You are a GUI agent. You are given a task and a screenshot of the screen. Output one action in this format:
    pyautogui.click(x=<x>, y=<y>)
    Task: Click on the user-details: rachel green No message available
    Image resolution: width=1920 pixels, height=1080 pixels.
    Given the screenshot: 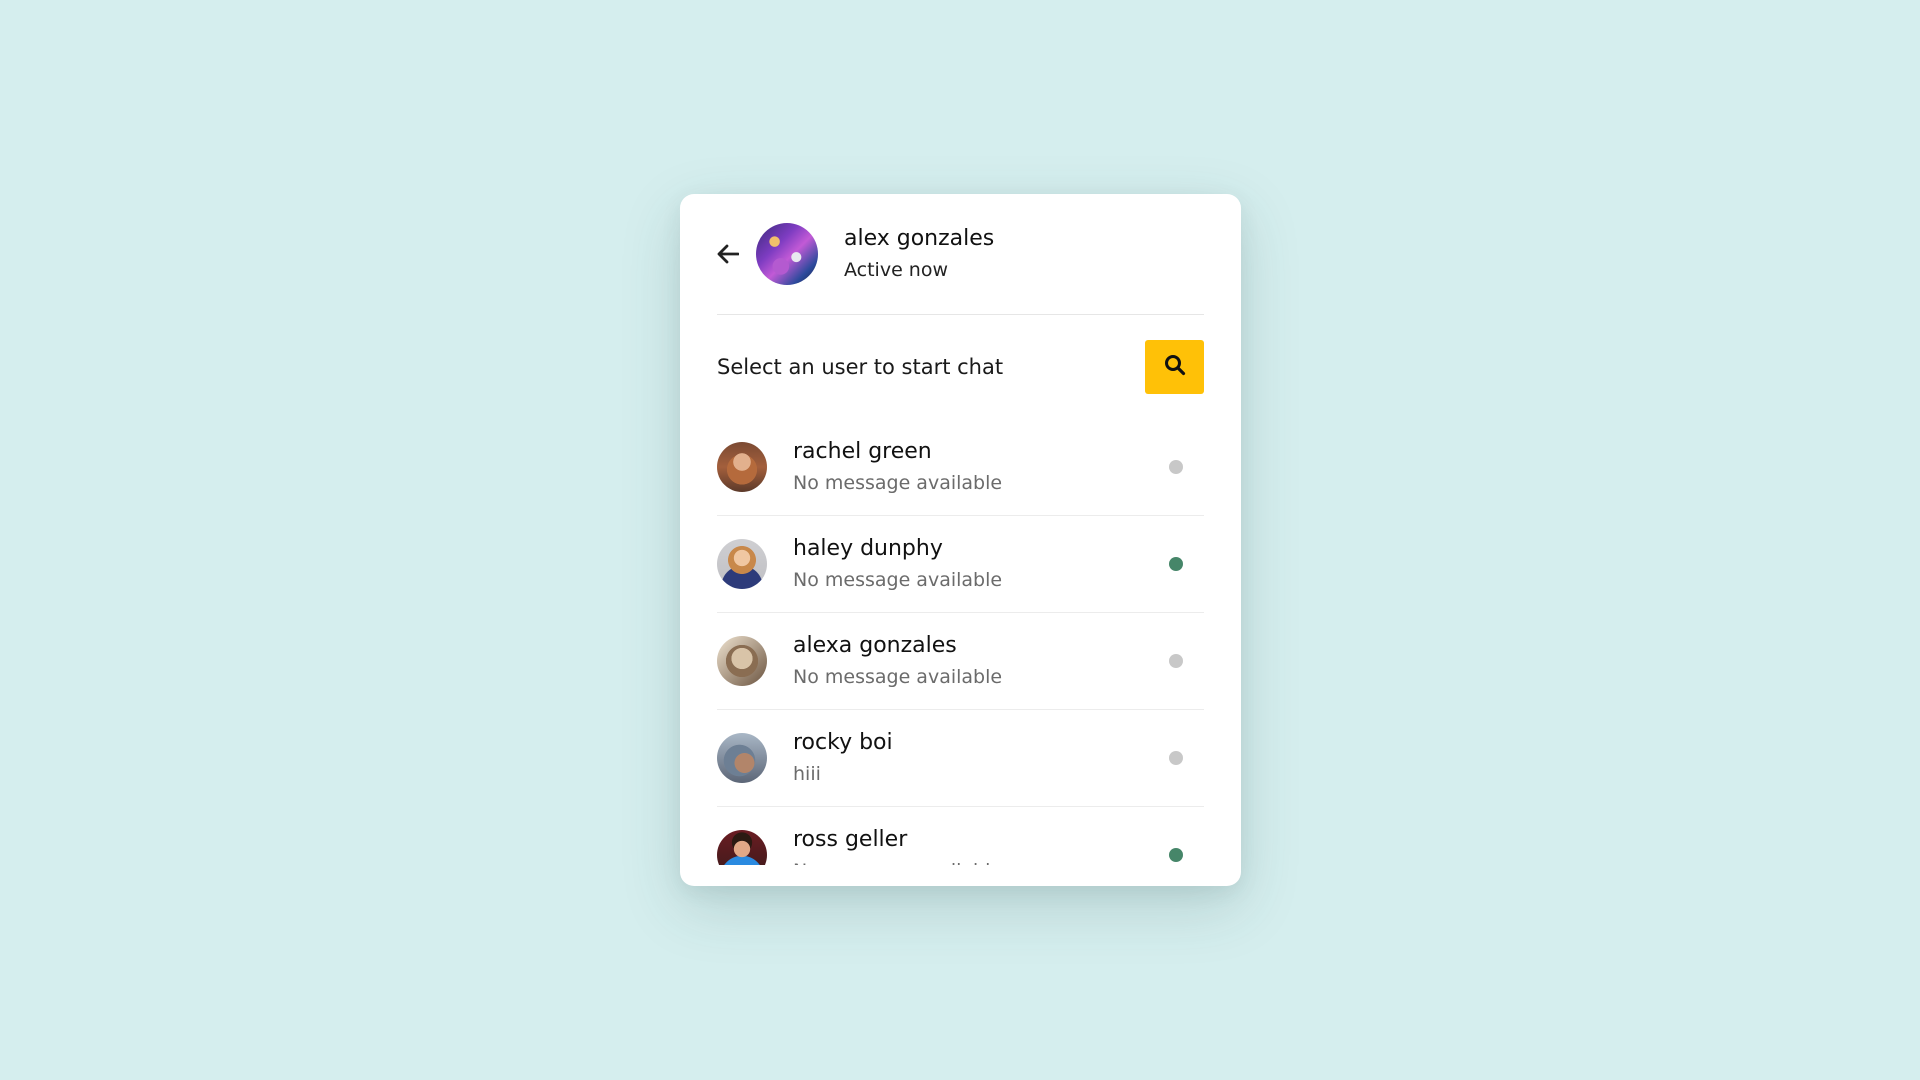 What is the action you would take?
    pyautogui.click(x=897, y=467)
    